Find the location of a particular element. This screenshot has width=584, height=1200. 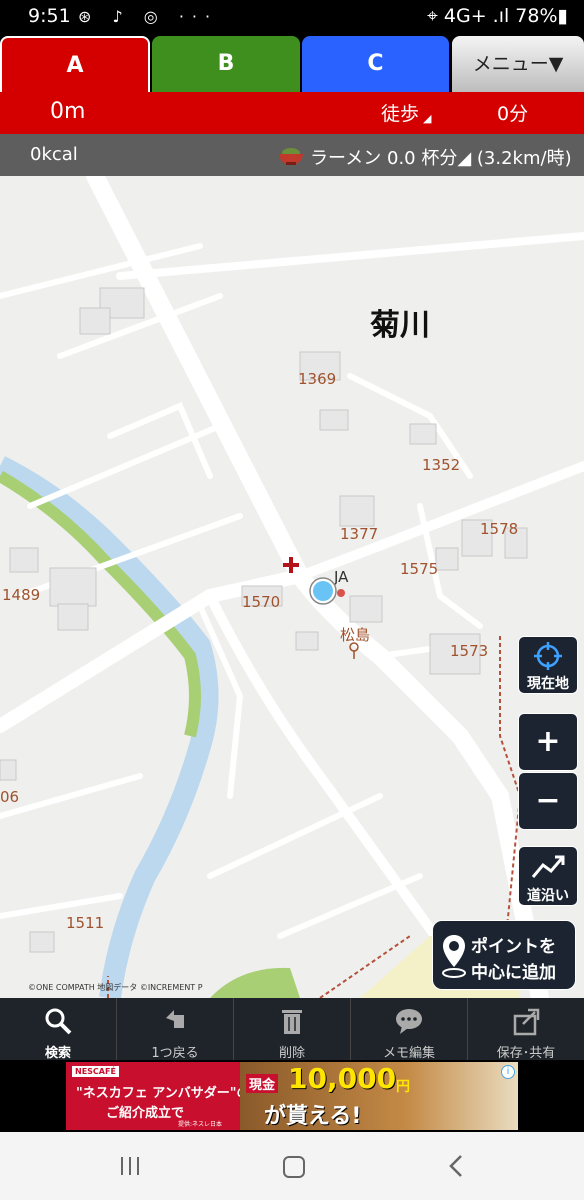

lot-label: 1352 is located at coordinates (441, 465).